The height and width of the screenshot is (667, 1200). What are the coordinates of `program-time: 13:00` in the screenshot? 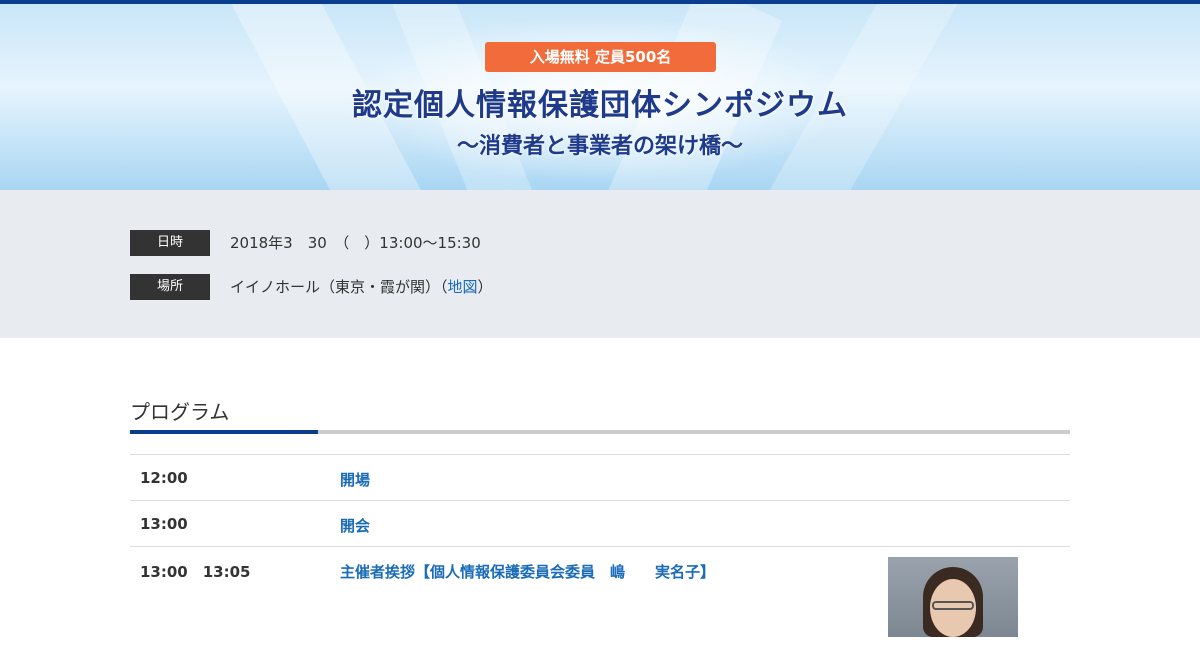 It's located at (164, 524).